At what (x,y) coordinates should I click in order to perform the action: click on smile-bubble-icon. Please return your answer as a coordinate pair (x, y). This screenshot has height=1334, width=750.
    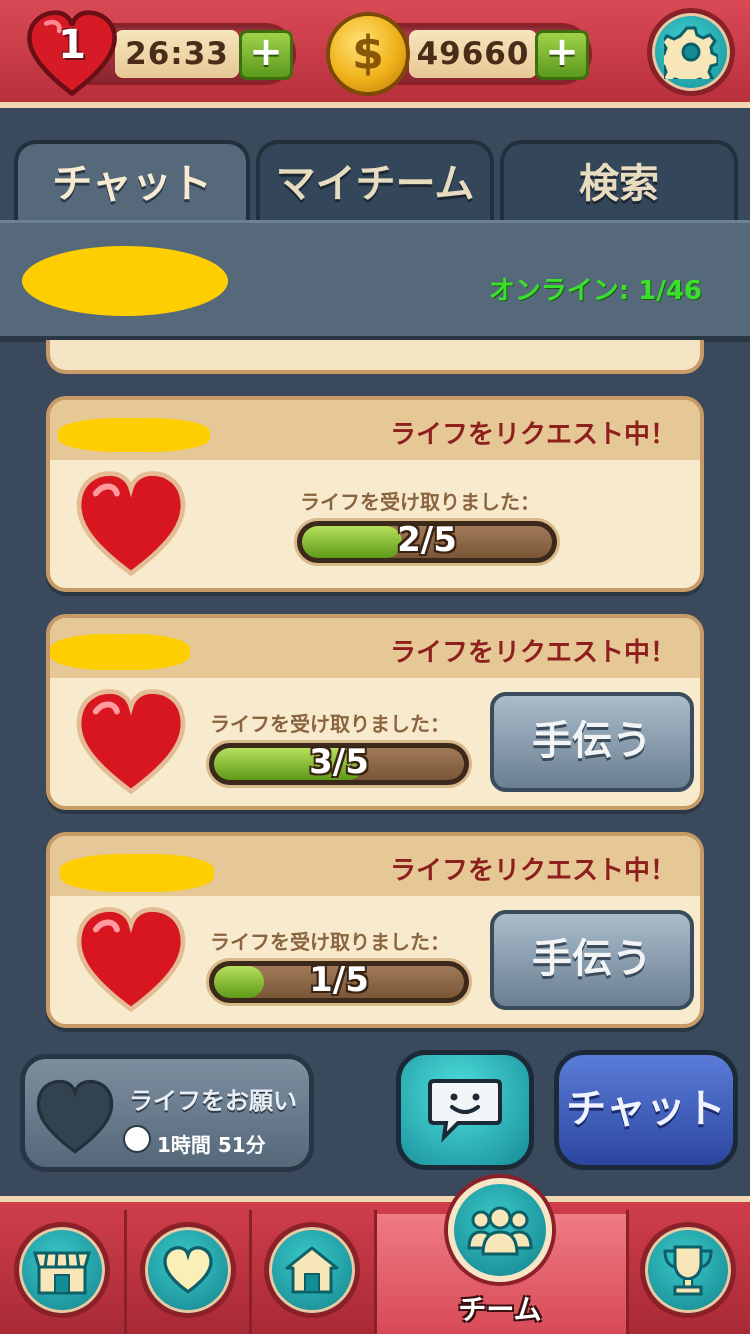
    Looking at the image, I should click on (465, 1111).